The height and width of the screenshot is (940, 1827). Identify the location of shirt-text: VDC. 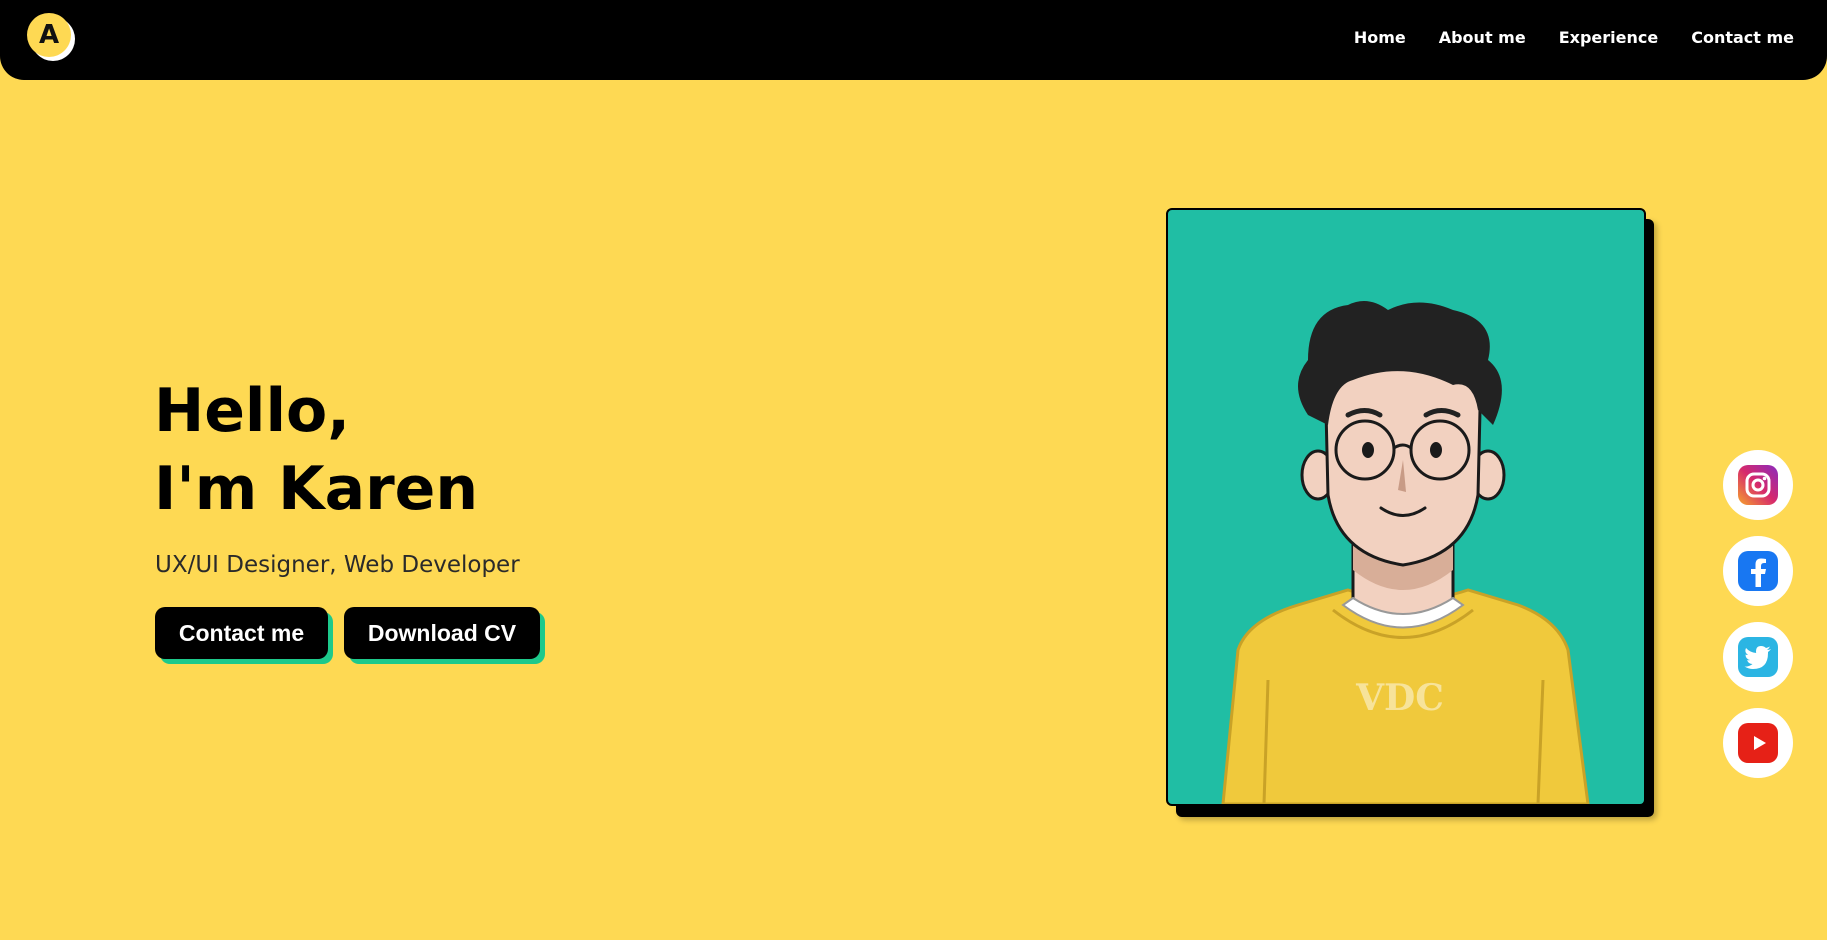
(1399, 698).